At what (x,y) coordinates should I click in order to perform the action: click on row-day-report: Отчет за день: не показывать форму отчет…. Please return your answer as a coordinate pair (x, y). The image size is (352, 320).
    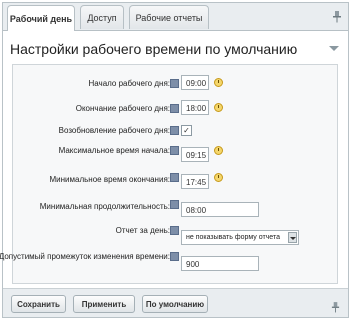
    Looking at the image, I should click on (175, 235).